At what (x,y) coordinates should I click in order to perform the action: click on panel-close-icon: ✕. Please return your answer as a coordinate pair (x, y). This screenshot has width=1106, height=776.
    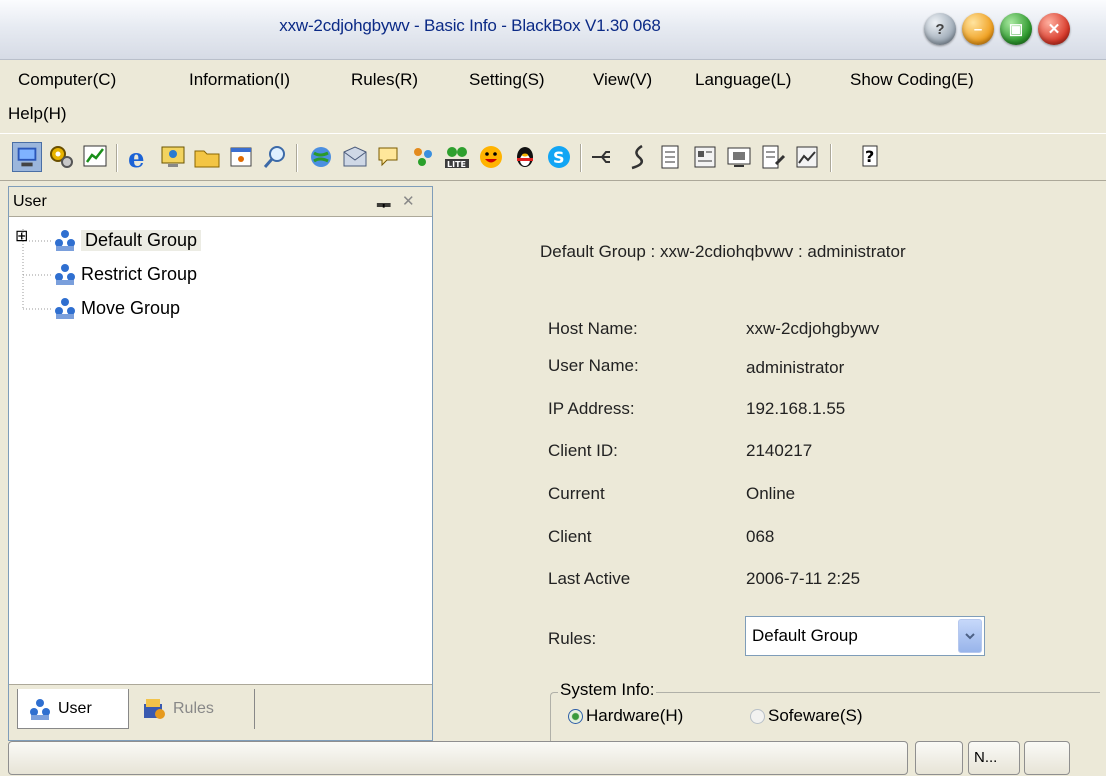
    Looking at the image, I should click on (408, 201).